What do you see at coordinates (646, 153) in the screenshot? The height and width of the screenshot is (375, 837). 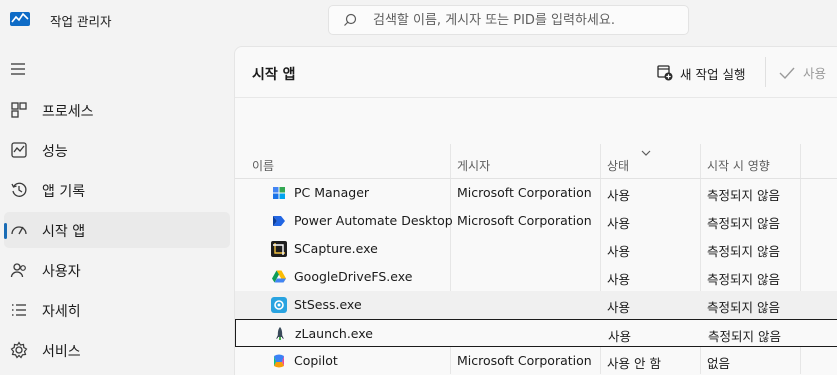 I see `sort-chevron-down-icon` at bounding box center [646, 153].